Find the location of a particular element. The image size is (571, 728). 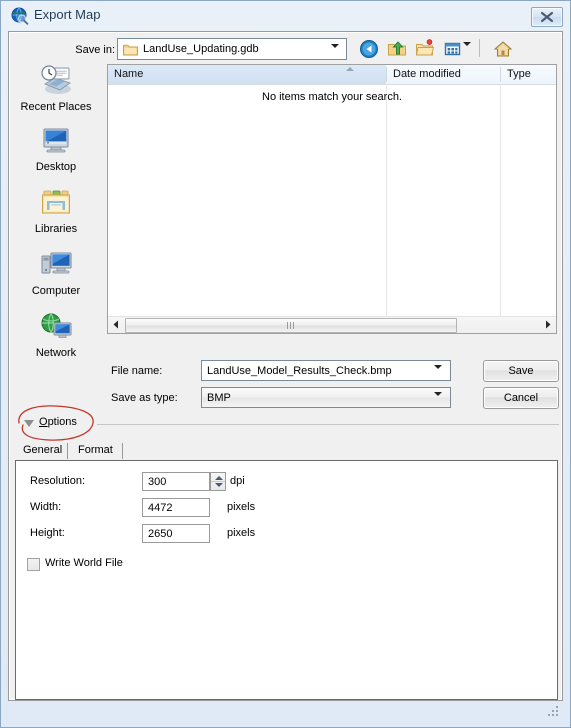

write-world-file-label: Write World File is located at coordinates (84, 563).